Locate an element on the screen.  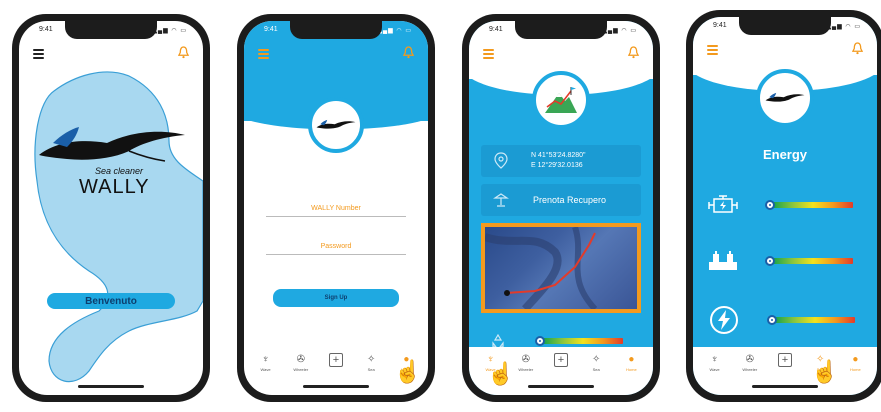
signup-button: Sign Up is located at coordinates (336, 298).